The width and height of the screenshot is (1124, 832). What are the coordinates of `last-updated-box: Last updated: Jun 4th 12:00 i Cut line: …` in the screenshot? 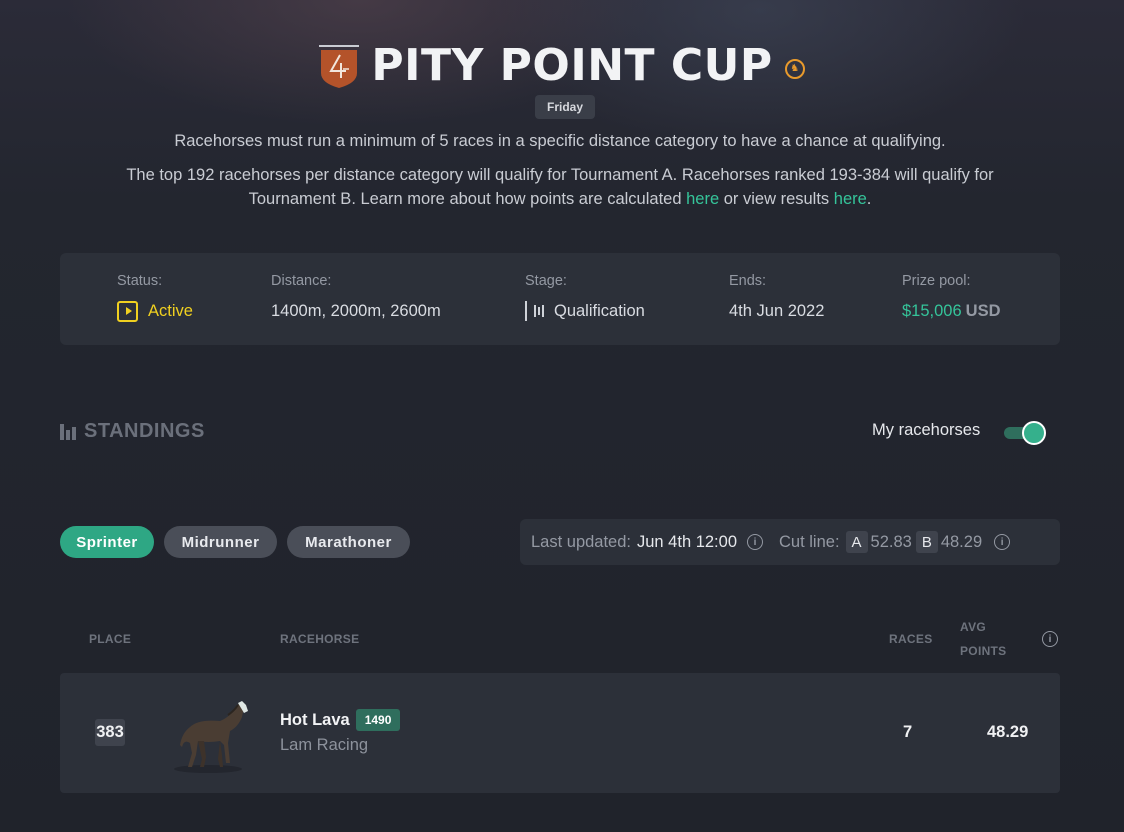 It's located at (790, 542).